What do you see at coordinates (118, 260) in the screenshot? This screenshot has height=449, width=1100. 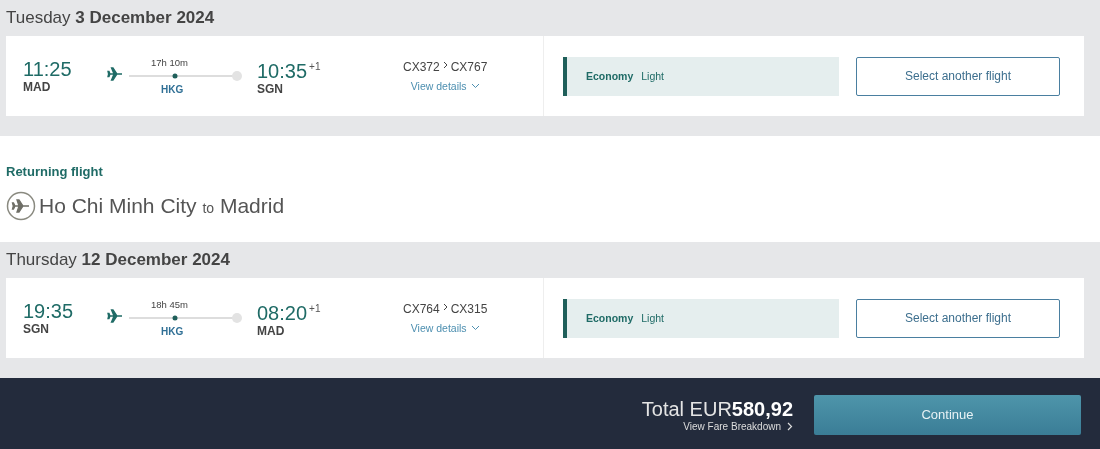 I see `date-heading: Thursday 12 December 2024` at bounding box center [118, 260].